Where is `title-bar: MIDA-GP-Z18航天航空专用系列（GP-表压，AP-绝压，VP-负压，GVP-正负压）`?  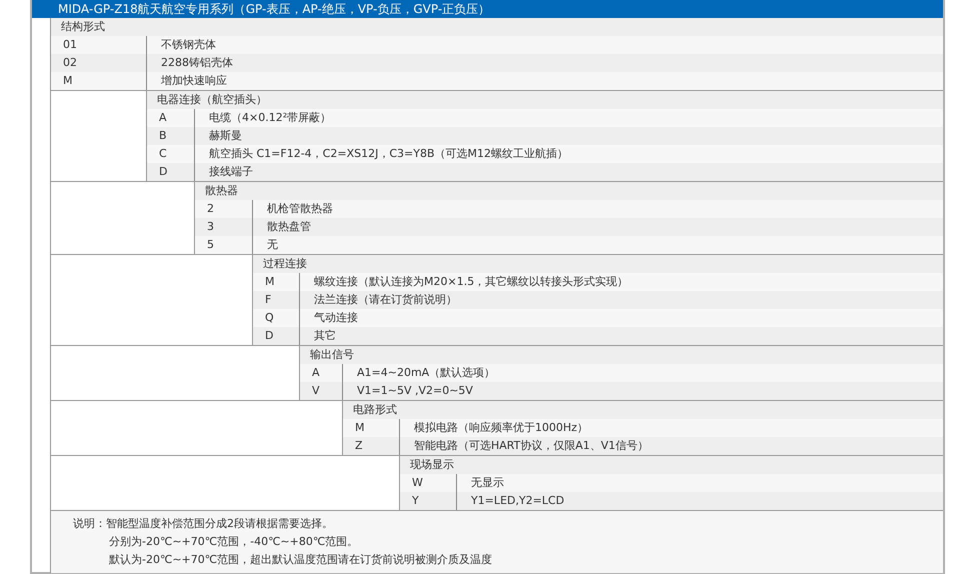 title-bar: MIDA-GP-Z18航天航空专用系列（GP-表压，AP-绝压，VP-负压，GVP-正负压） is located at coordinates (487, 9).